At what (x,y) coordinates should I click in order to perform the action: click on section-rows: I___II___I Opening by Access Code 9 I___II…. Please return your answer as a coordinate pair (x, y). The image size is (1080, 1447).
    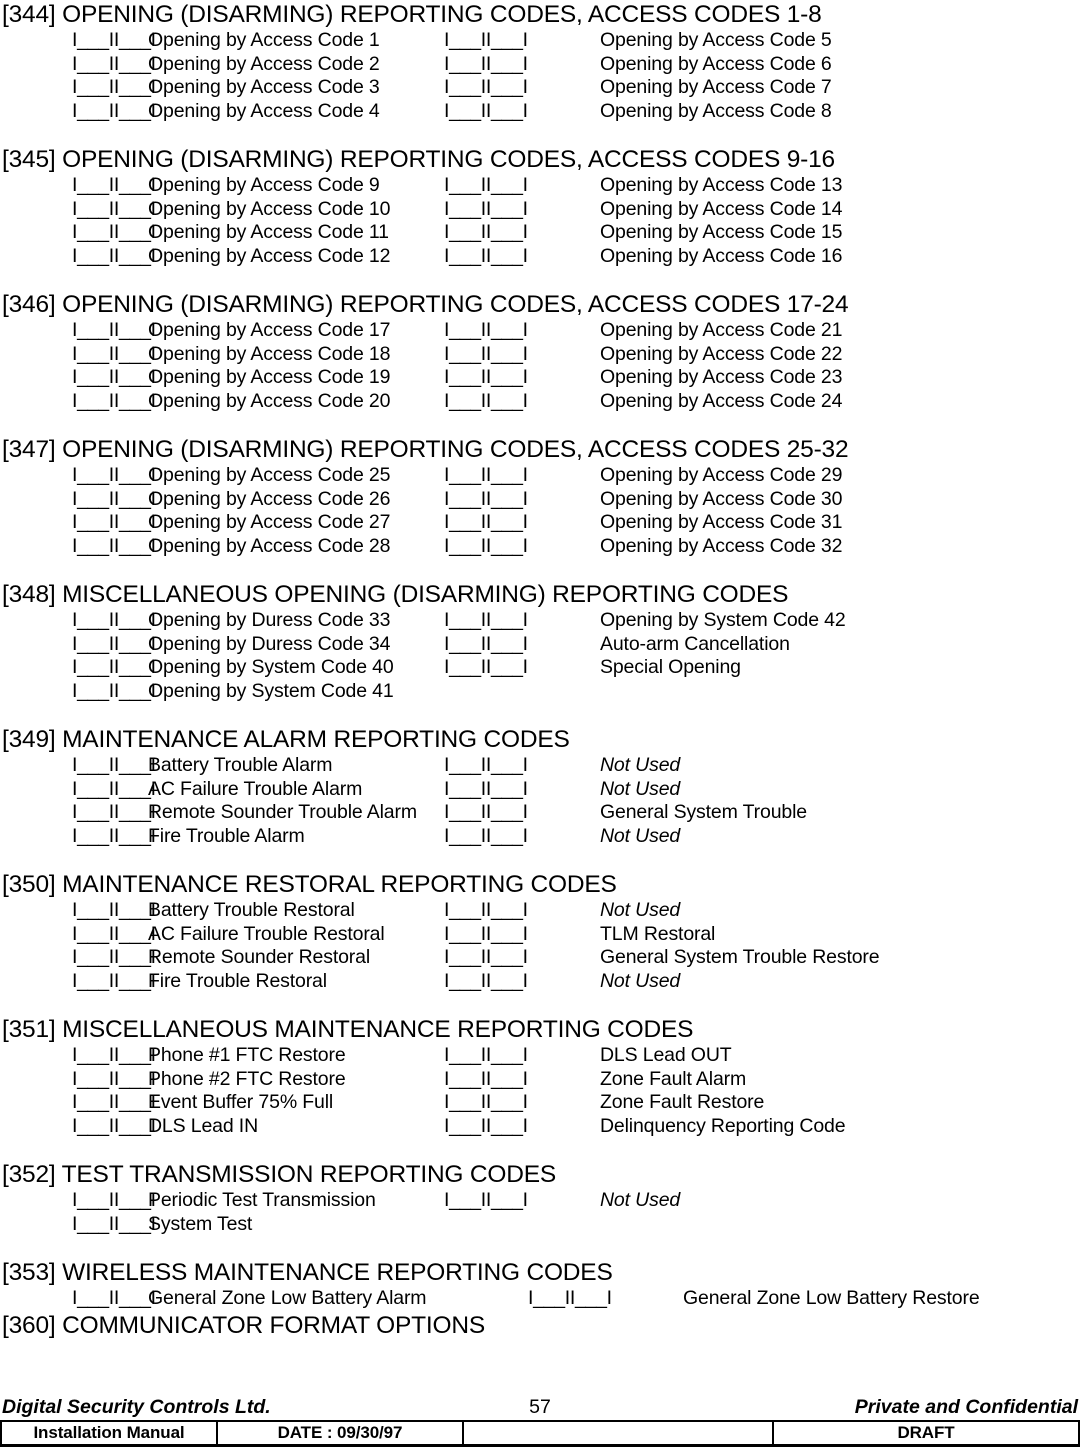
    Looking at the image, I should click on (540, 221).